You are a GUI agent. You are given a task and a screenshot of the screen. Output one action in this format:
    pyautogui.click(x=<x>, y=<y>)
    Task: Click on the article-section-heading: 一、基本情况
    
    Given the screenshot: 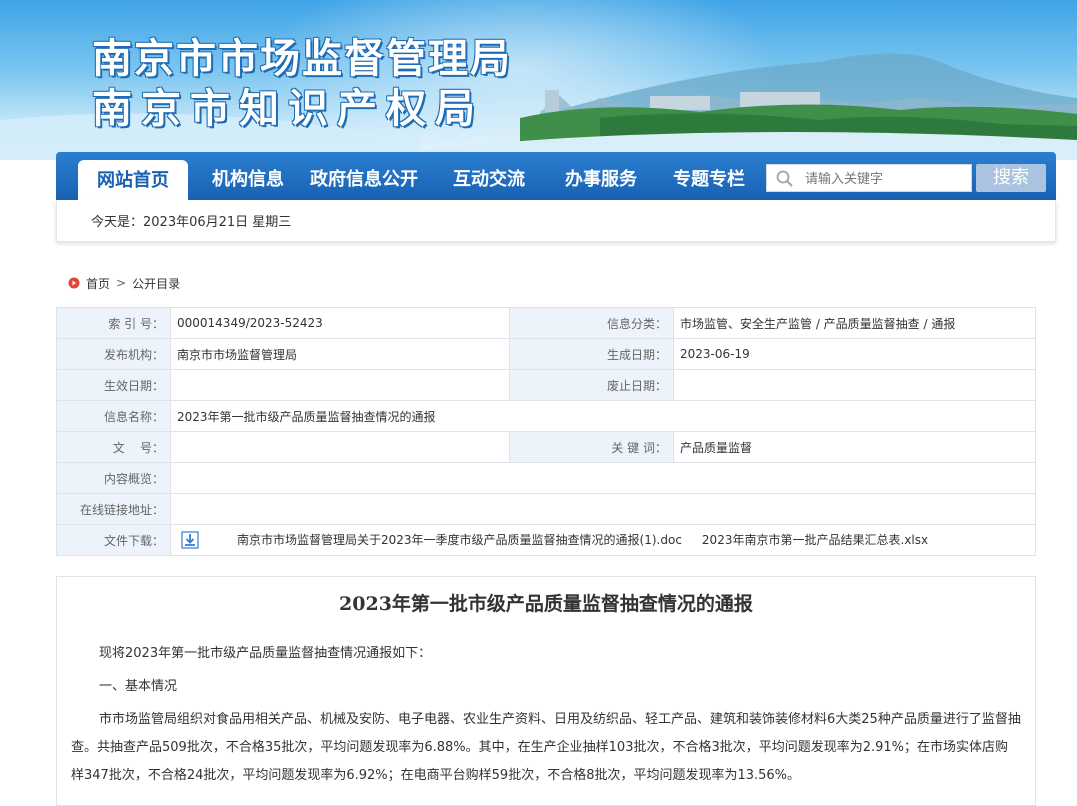 What is the action you would take?
    pyautogui.click(x=138, y=686)
    